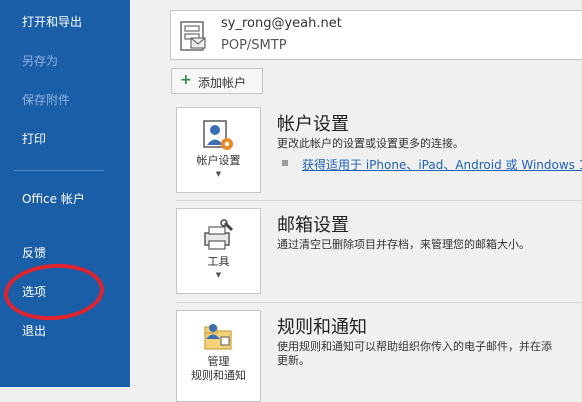  What do you see at coordinates (218, 160) in the screenshot?
I see `account-settings-tile-label: 帐户设置` at bounding box center [218, 160].